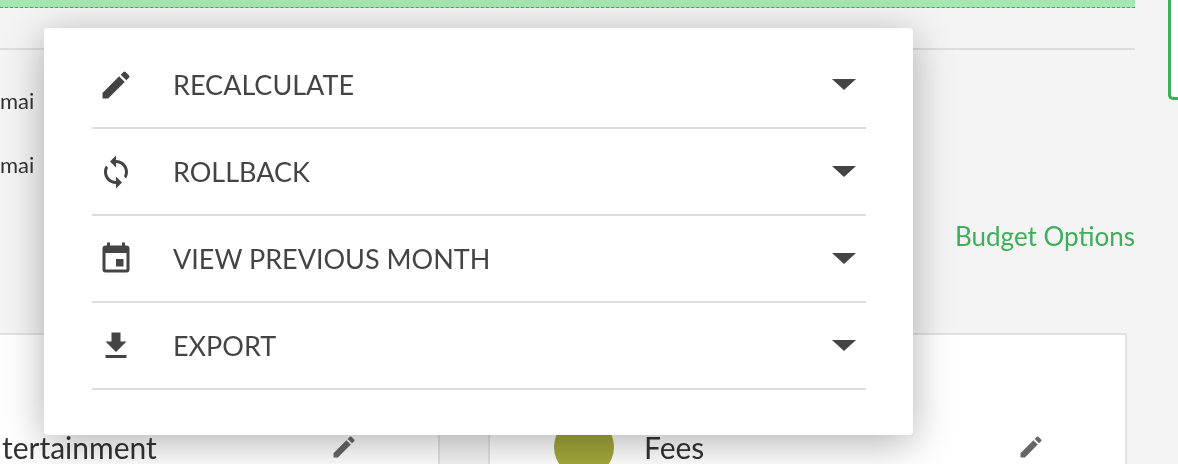 The image size is (1178, 464). What do you see at coordinates (80, 447) in the screenshot?
I see `category-title: tertainment` at bounding box center [80, 447].